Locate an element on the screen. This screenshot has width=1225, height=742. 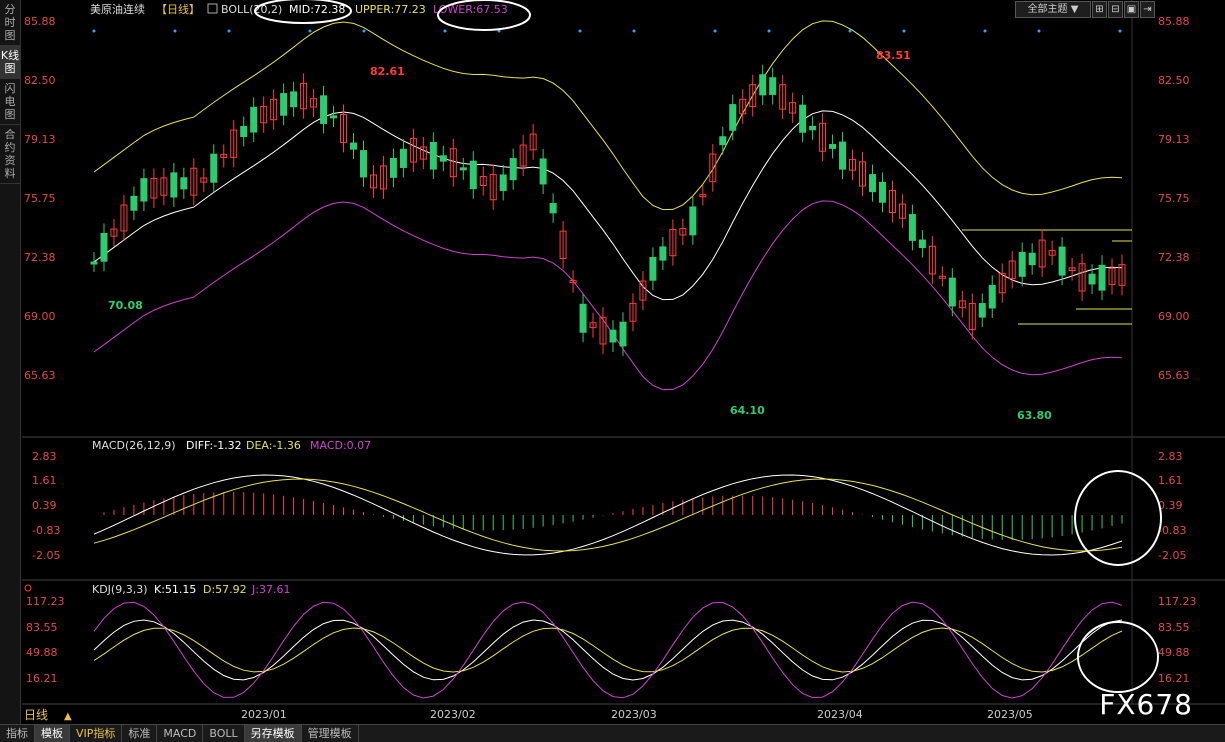
instrument-title: 美原油连续 is located at coordinates (117, 9).